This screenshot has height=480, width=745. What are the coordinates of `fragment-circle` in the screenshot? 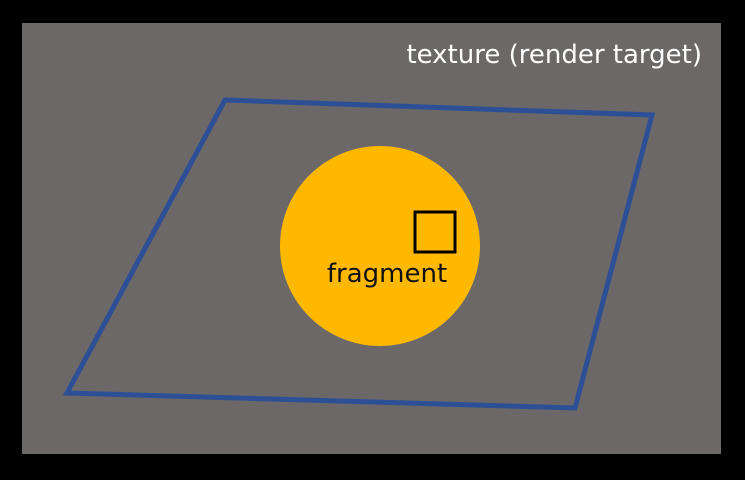 It's located at (380, 246).